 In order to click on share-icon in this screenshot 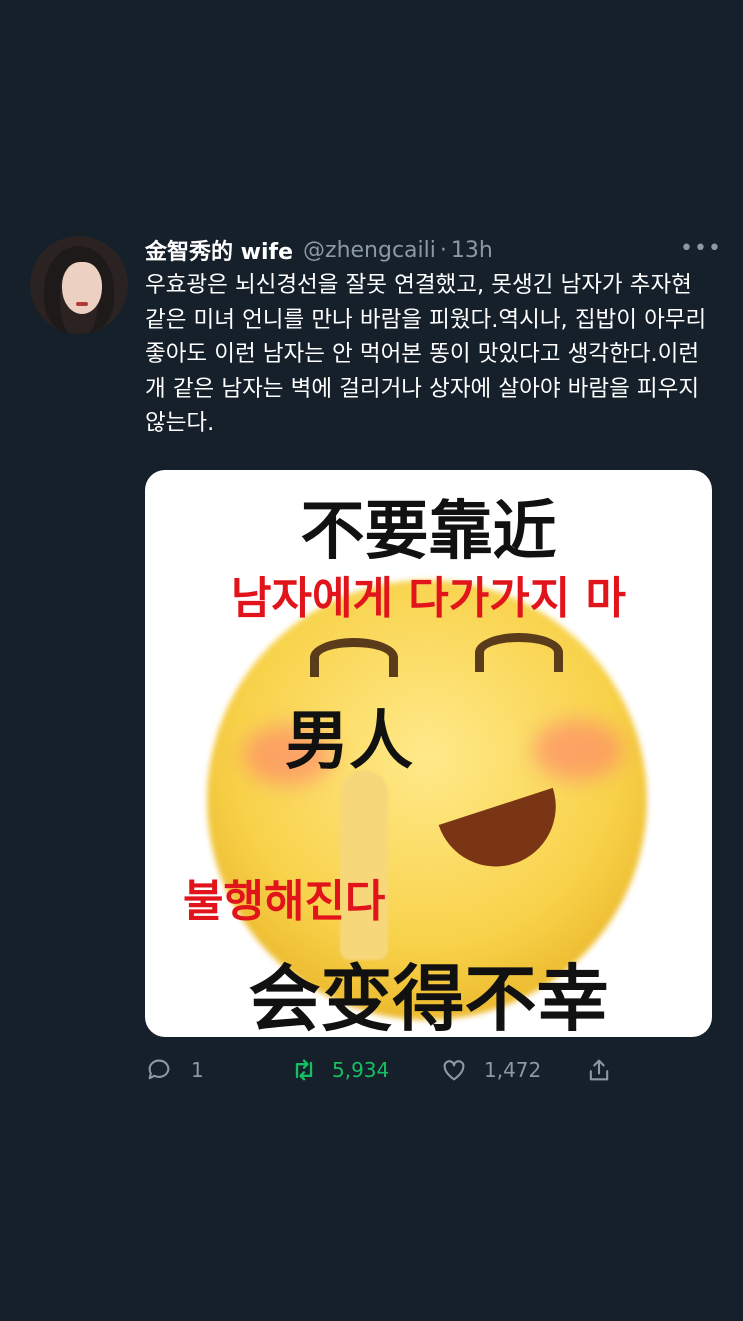, I will do `click(599, 1070)`.